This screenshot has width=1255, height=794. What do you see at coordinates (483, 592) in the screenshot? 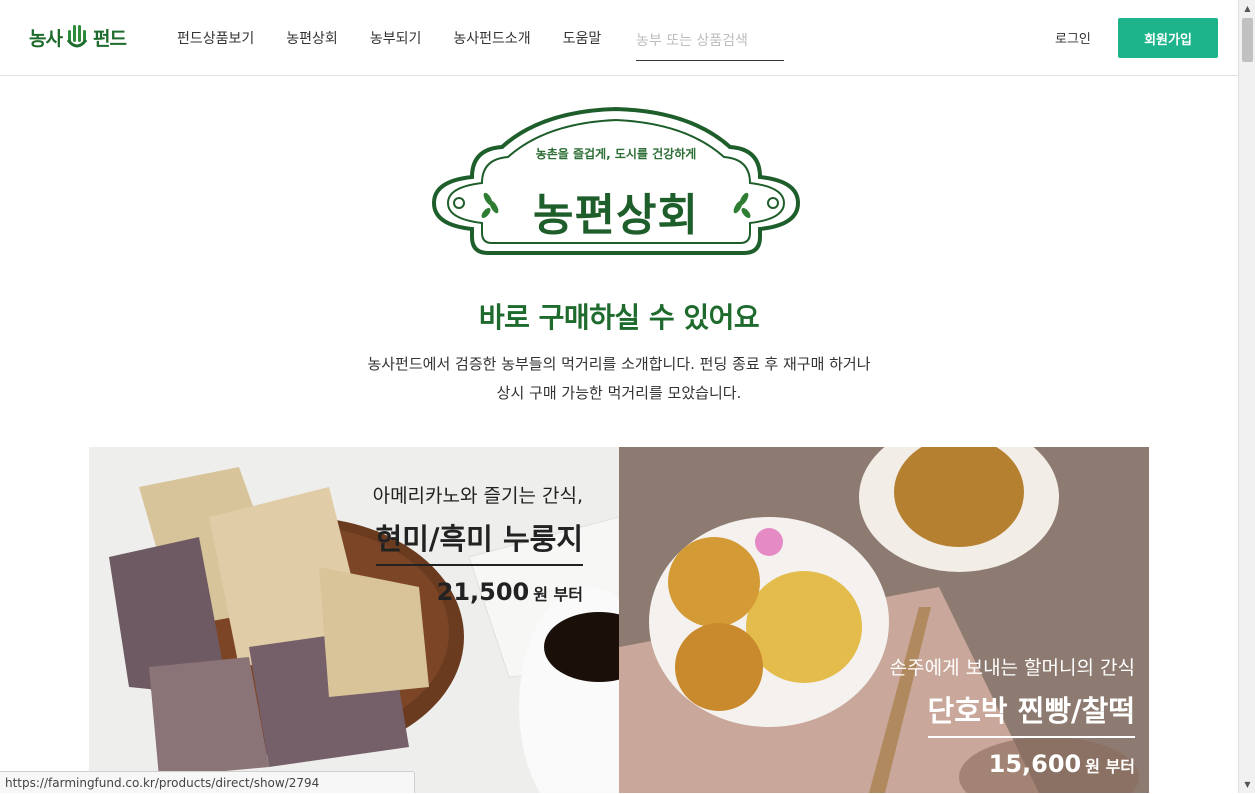
I see `product-price: 21,500` at bounding box center [483, 592].